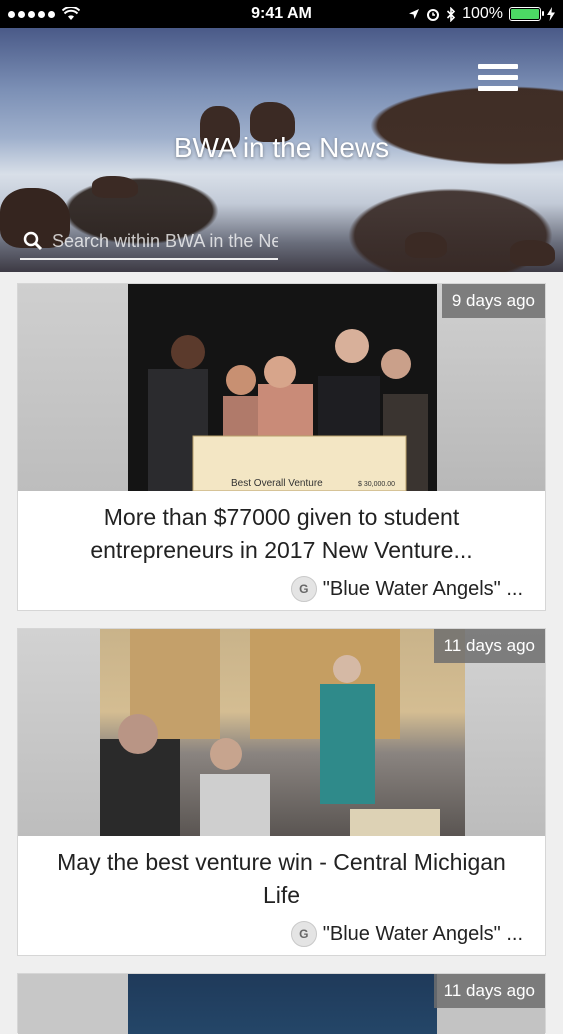 This screenshot has height=1034, width=563. Describe the element at coordinates (414, 14) in the screenshot. I see `location-icon` at that location.